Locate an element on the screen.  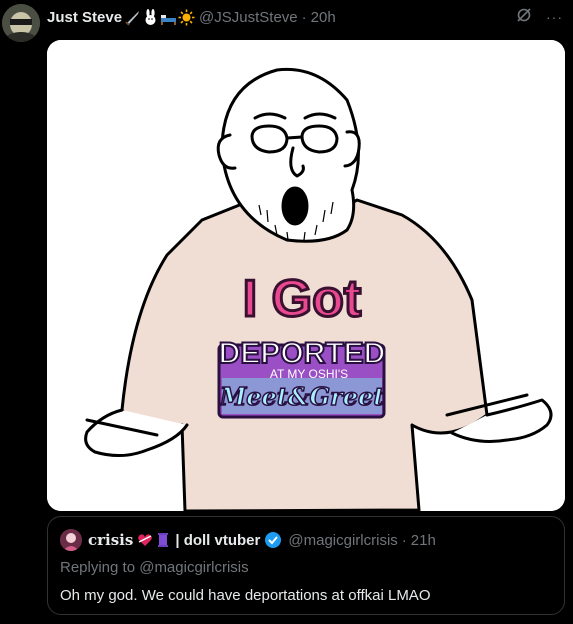
author-avatar is located at coordinates (21, 23).